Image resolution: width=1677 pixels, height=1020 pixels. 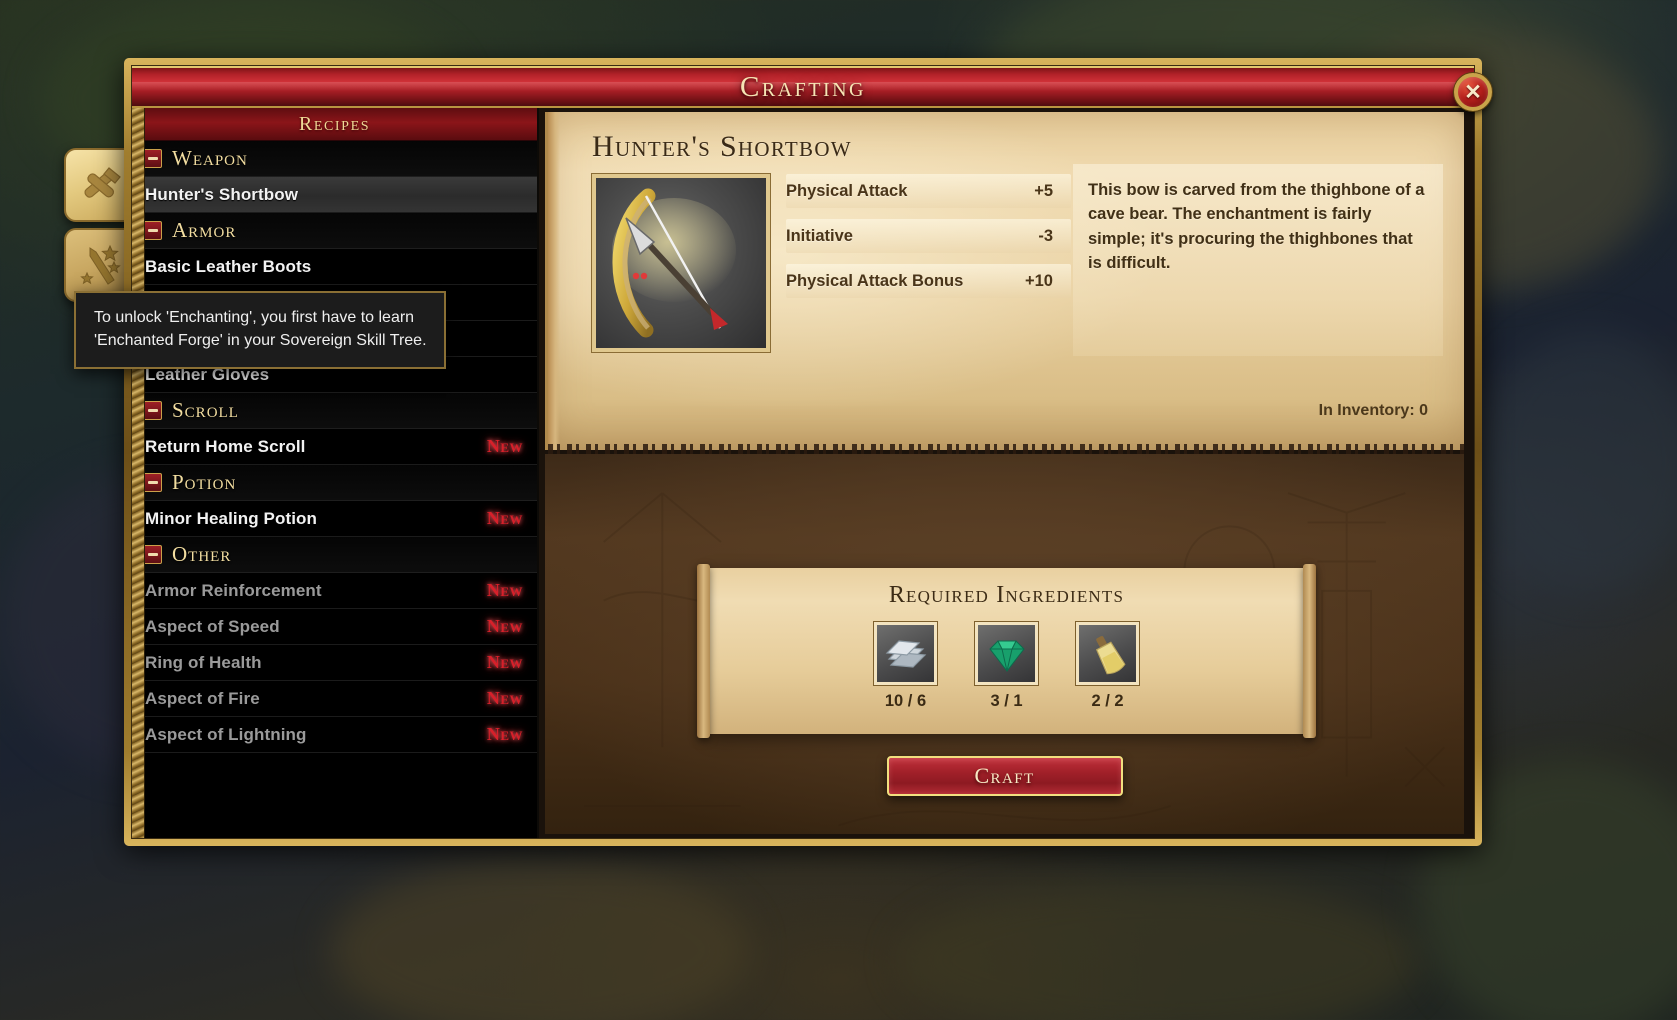 I want to click on close-button: ✕, so click(x=1473, y=92).